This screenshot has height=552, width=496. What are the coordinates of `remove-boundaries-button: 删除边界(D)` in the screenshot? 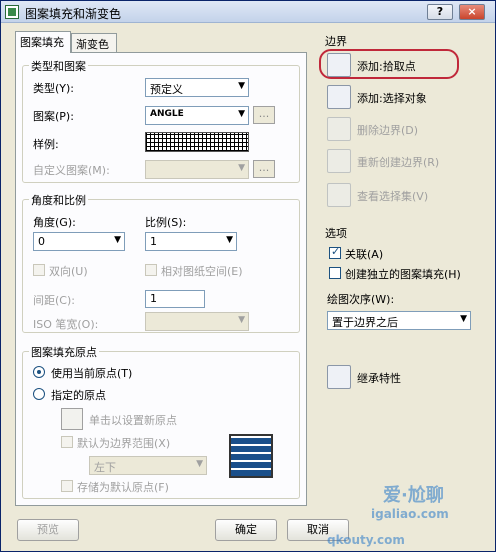 It's located at (397, 129).